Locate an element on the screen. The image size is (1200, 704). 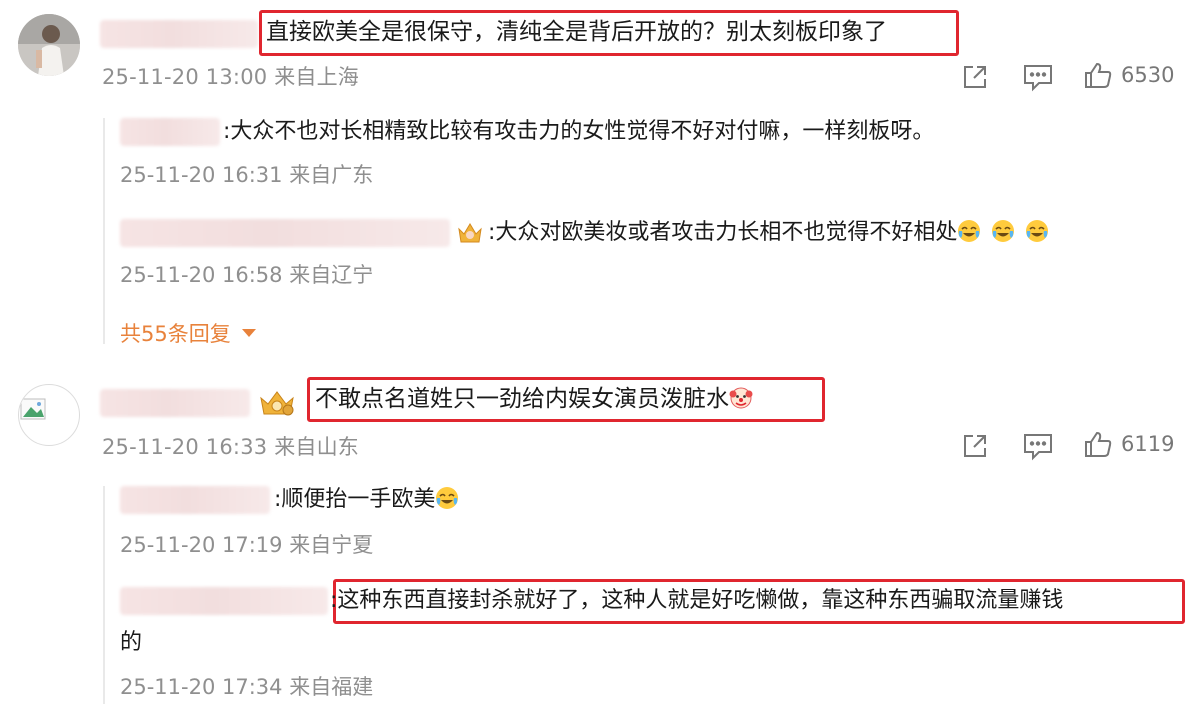
like-button: 6530 is located at coordinates (1128, 75).